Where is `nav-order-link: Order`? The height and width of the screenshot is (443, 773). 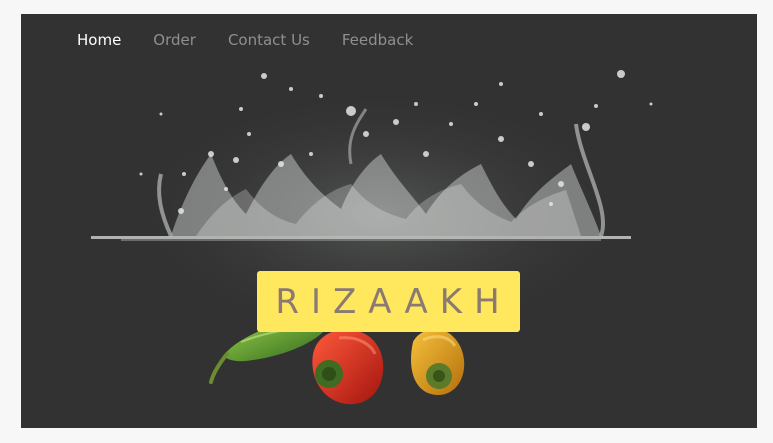 nav-order-link: Order is located at coordinates (174, 40).